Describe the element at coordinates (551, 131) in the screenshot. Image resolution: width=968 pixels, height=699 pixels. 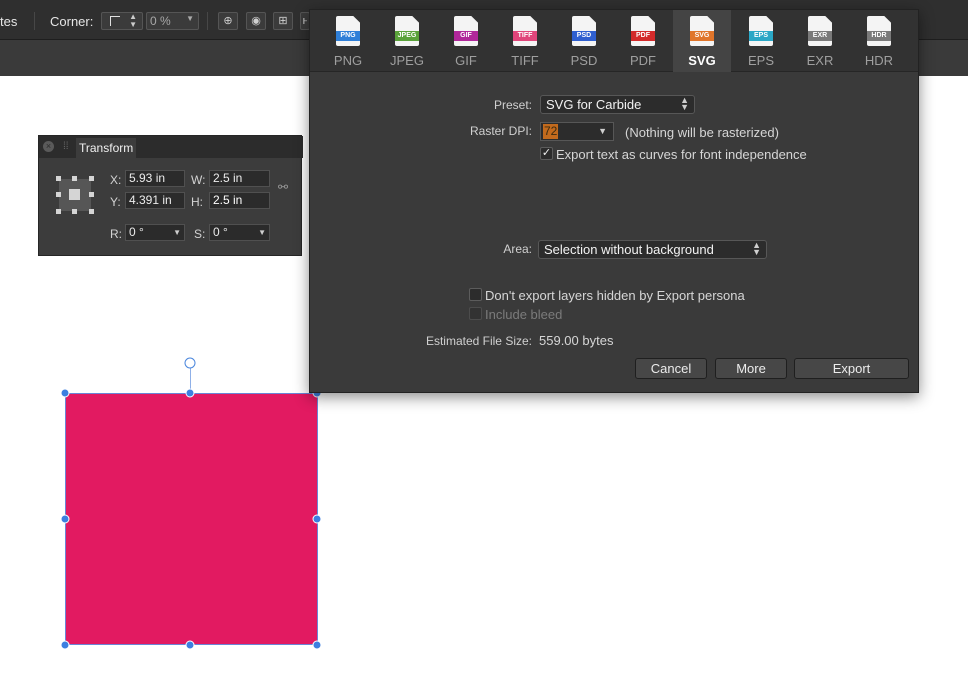
I see `raster-dpi-value: 72` at that location.